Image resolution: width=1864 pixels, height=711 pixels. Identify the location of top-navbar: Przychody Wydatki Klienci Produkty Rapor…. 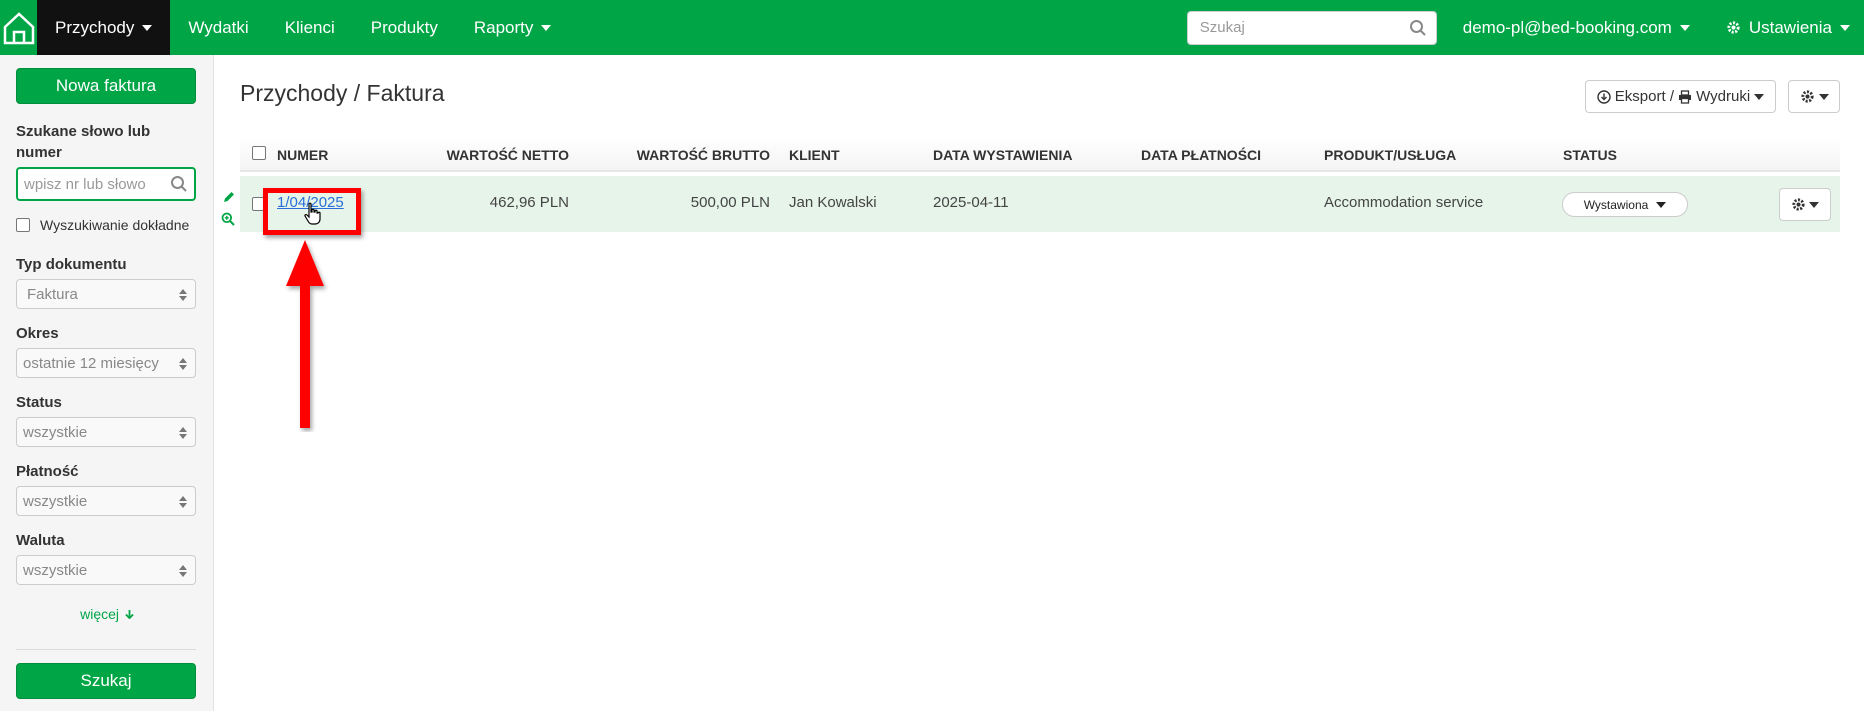
(932, 27).